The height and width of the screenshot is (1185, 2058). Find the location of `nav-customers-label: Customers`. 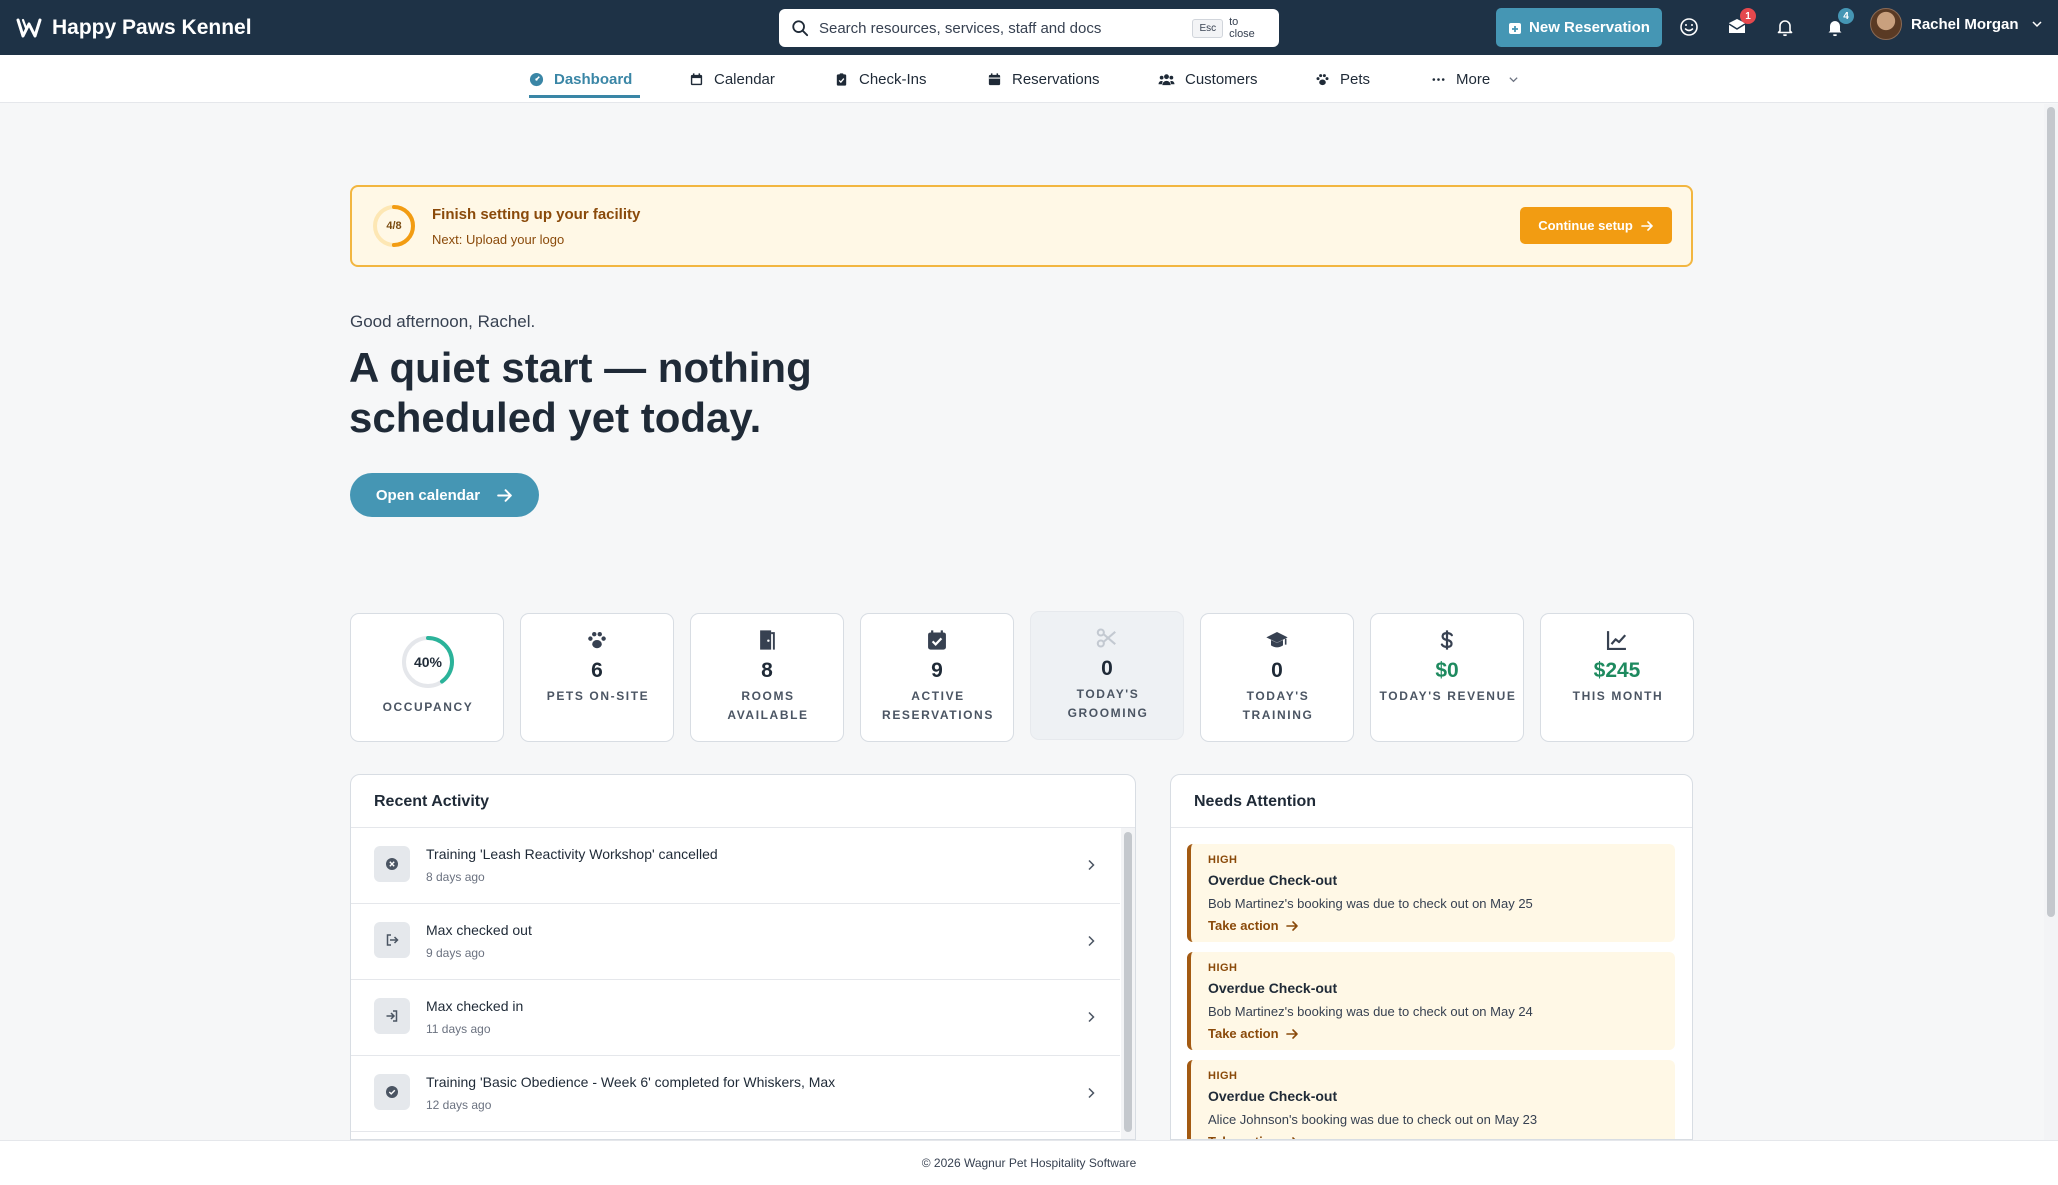

nav-customers-label: Customers is located at coordinates (1221, 79).